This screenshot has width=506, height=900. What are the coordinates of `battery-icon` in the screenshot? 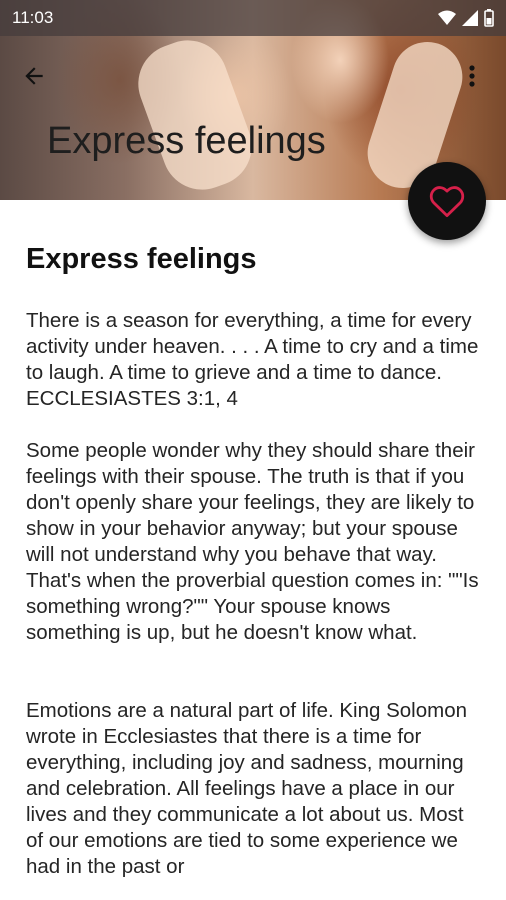 It's located at (489, 18).